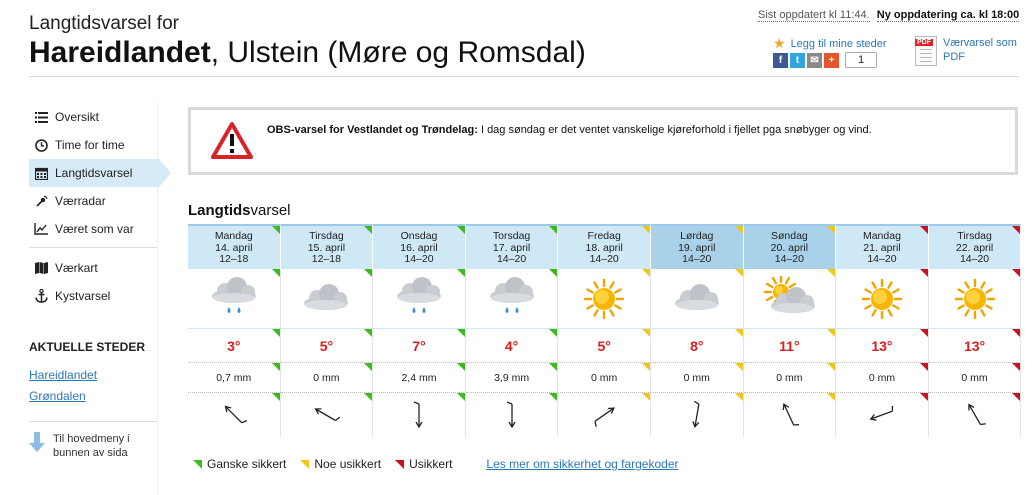 The width and height of the screenshot is (1032, 495). Describe the element at coordinates (398, 52) in the screenshot. I see `place-region: , Ulstein (Møre og Romsdal)` at that location.